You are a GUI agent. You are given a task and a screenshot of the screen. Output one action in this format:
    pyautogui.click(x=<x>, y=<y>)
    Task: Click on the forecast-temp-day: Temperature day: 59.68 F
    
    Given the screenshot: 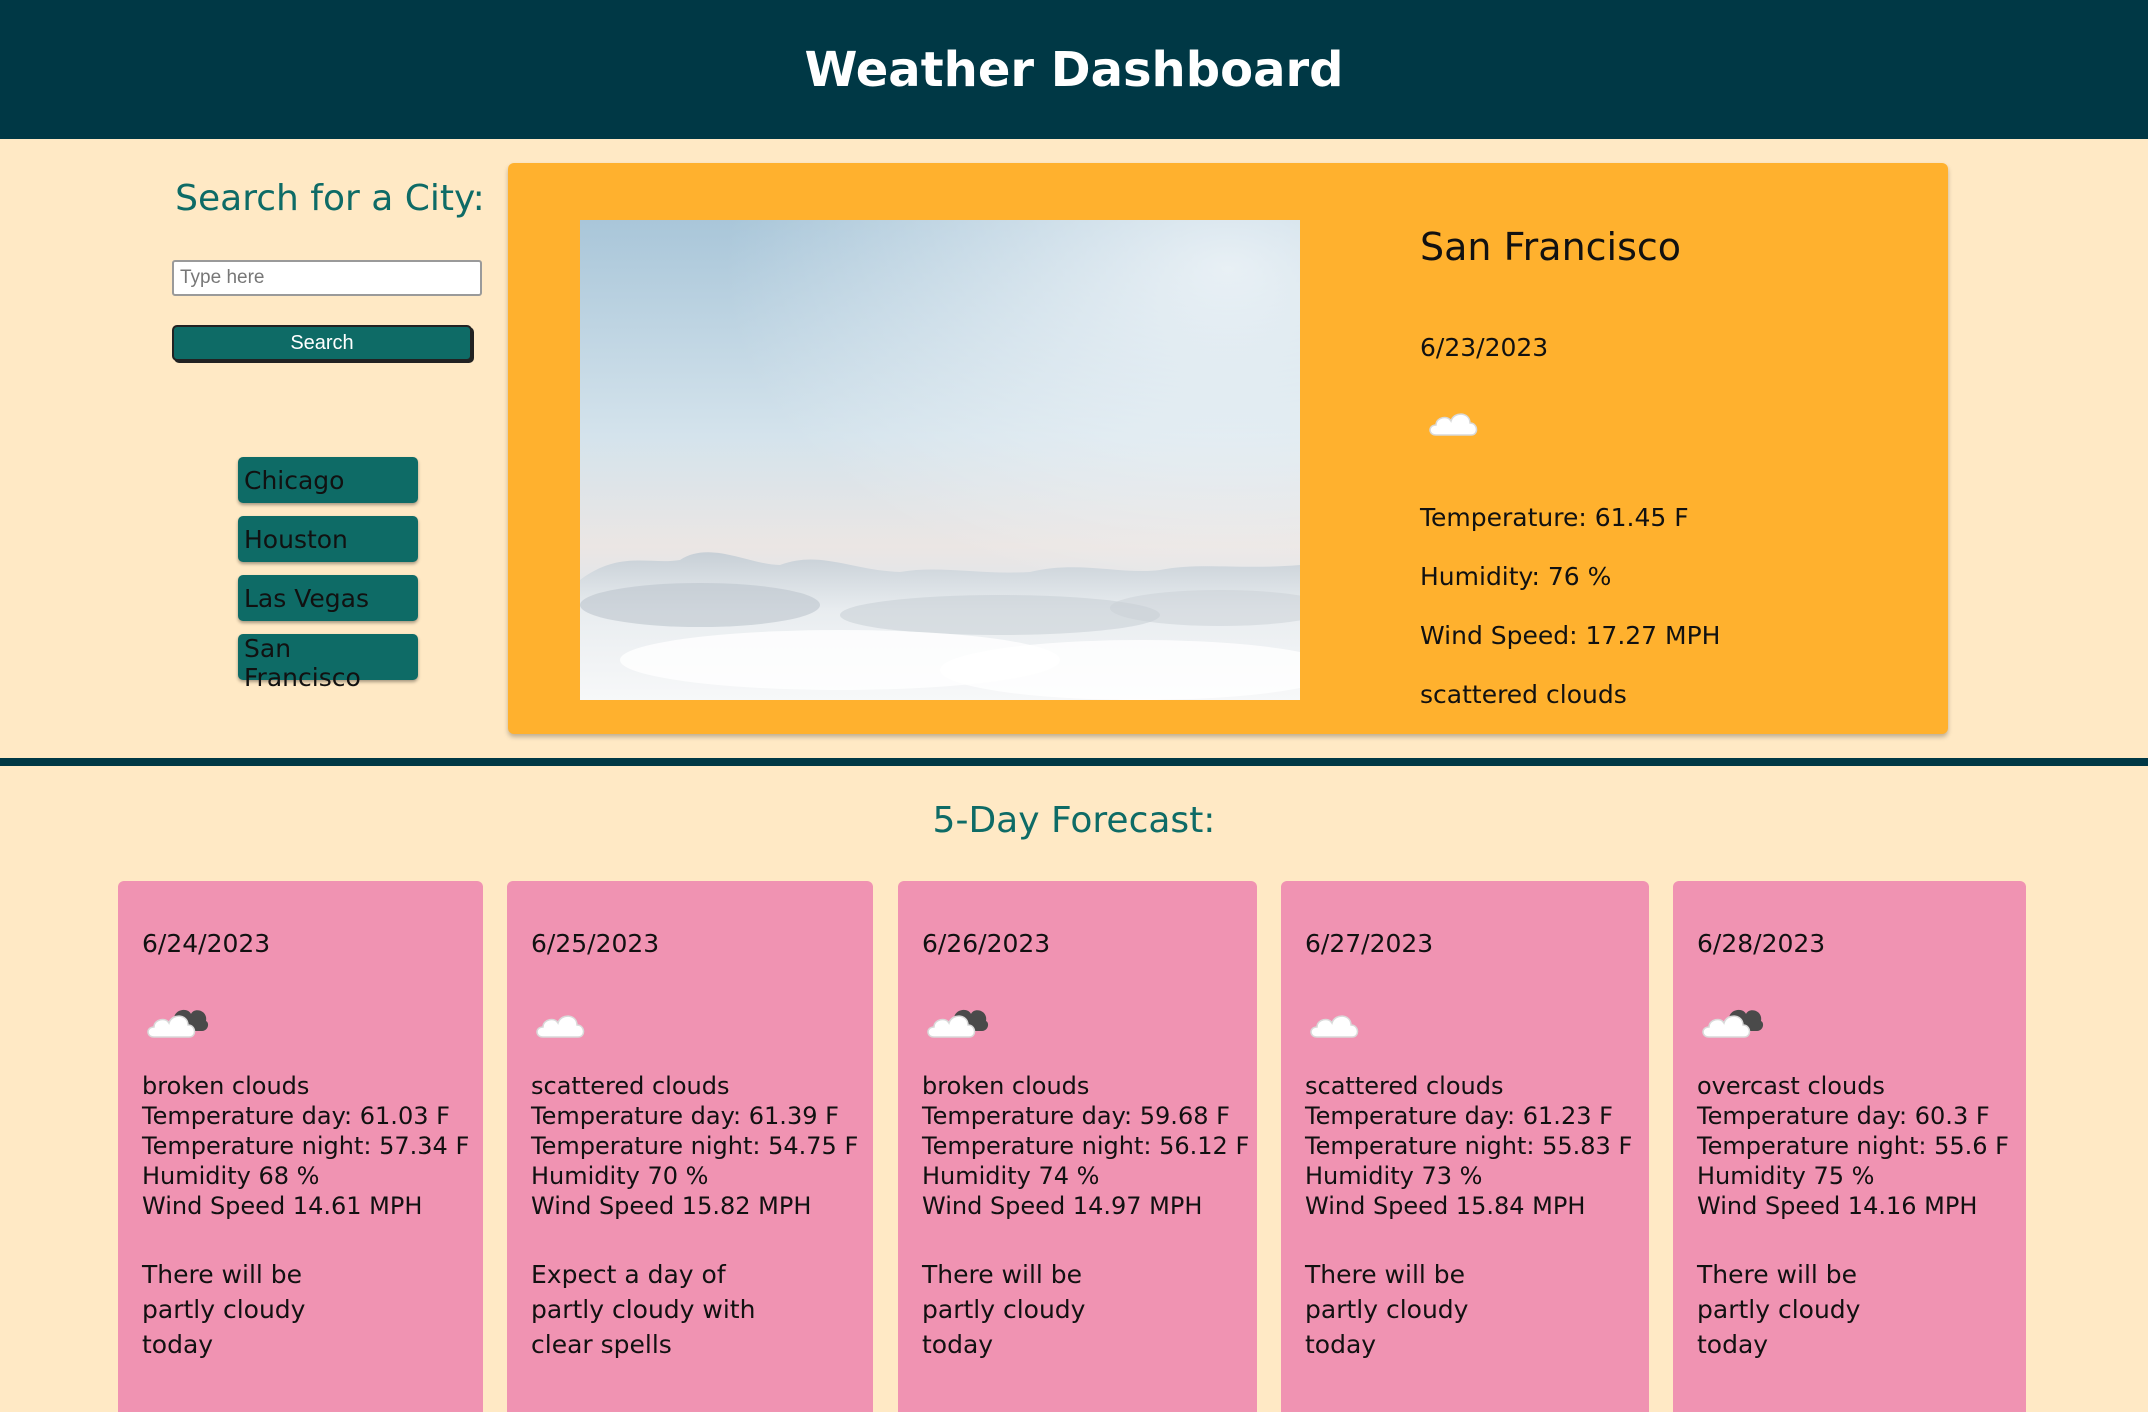 What is the action you would take?
    pyautogui.click(x=1076, y=1116)
    